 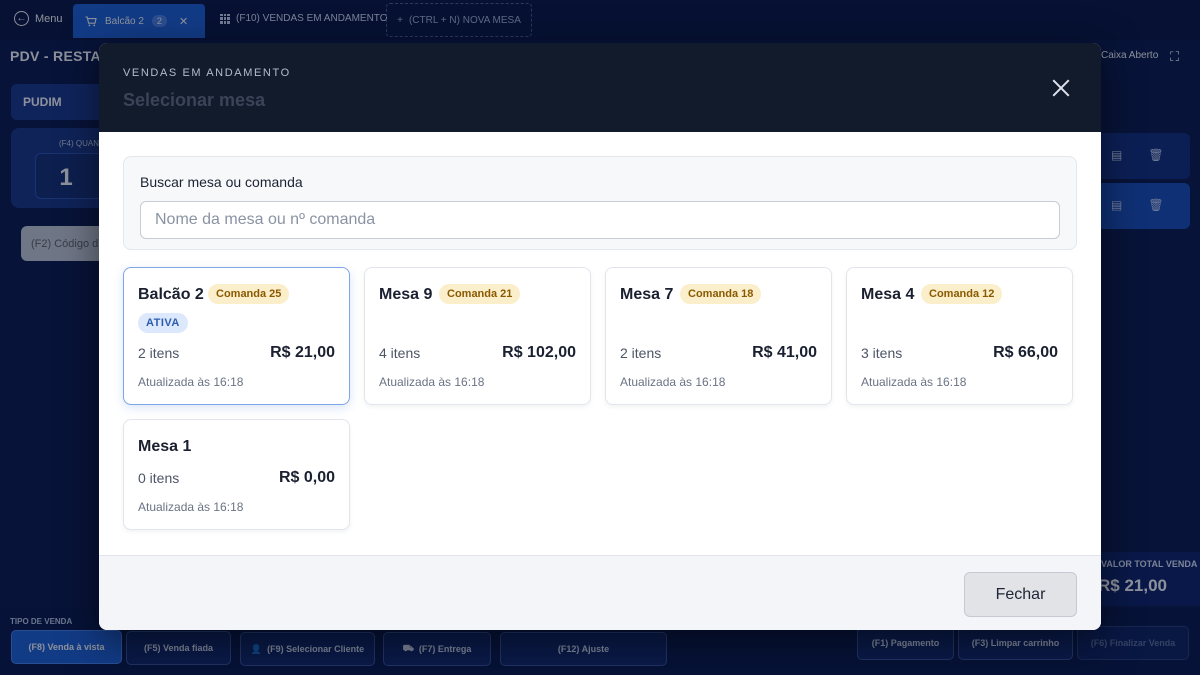 I want to click on comanda-badge: Comanda 21, so click(x=480, y=294).